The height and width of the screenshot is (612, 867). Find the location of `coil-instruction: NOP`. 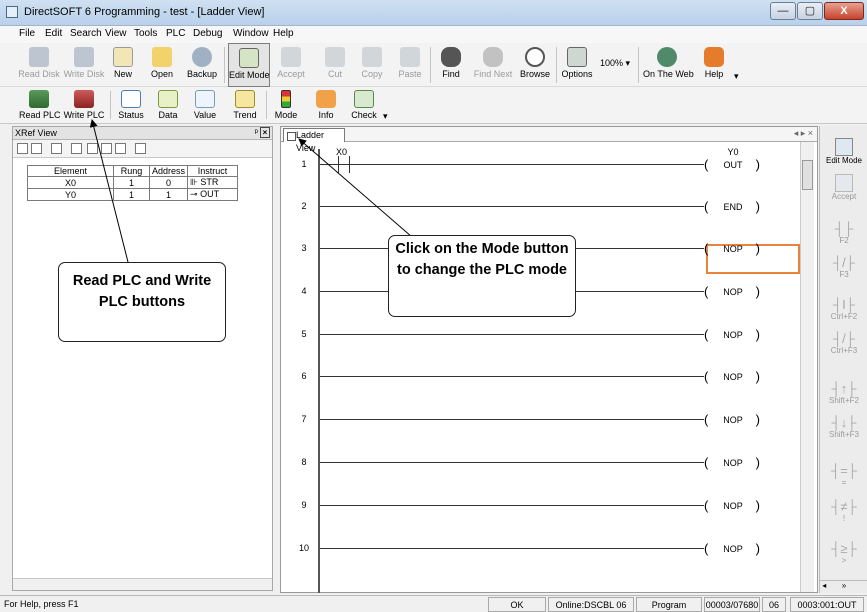

coil-instruction: NOP is located at coordinates (733, 506).